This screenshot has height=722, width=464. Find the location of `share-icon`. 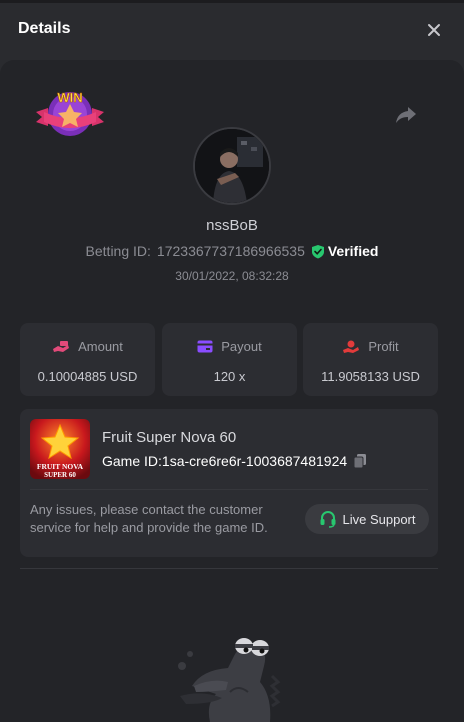

share-icon is located at coordinates (406, 114).